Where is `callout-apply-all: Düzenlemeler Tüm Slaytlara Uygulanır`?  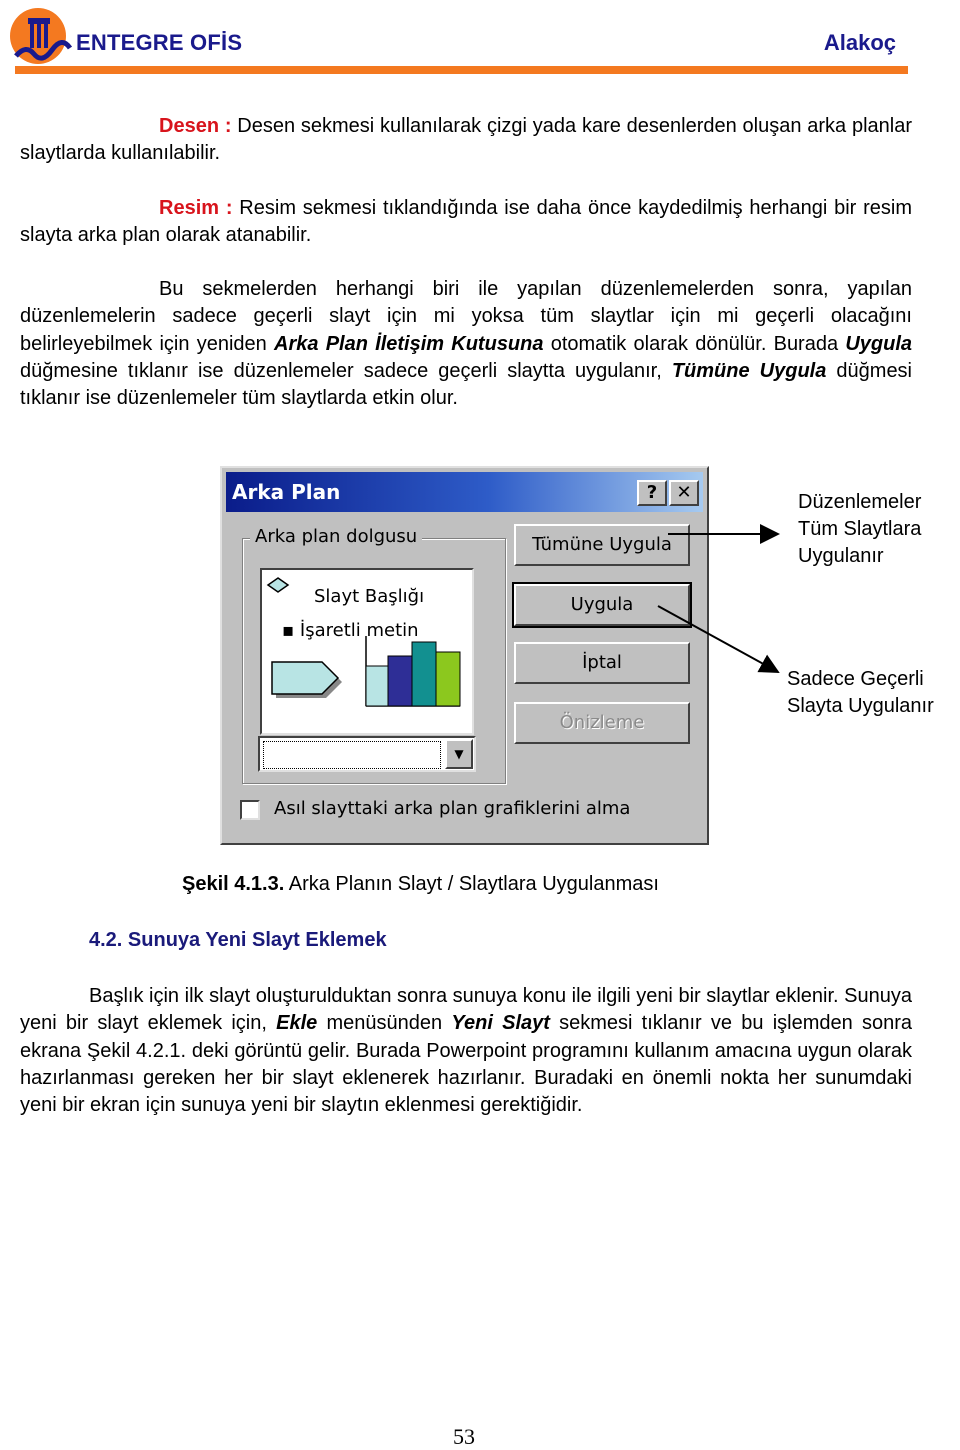
callout-apply-all: Düzenlemeler Tüm Slaytlara Uygulanır is located at coordinates (860, 529).